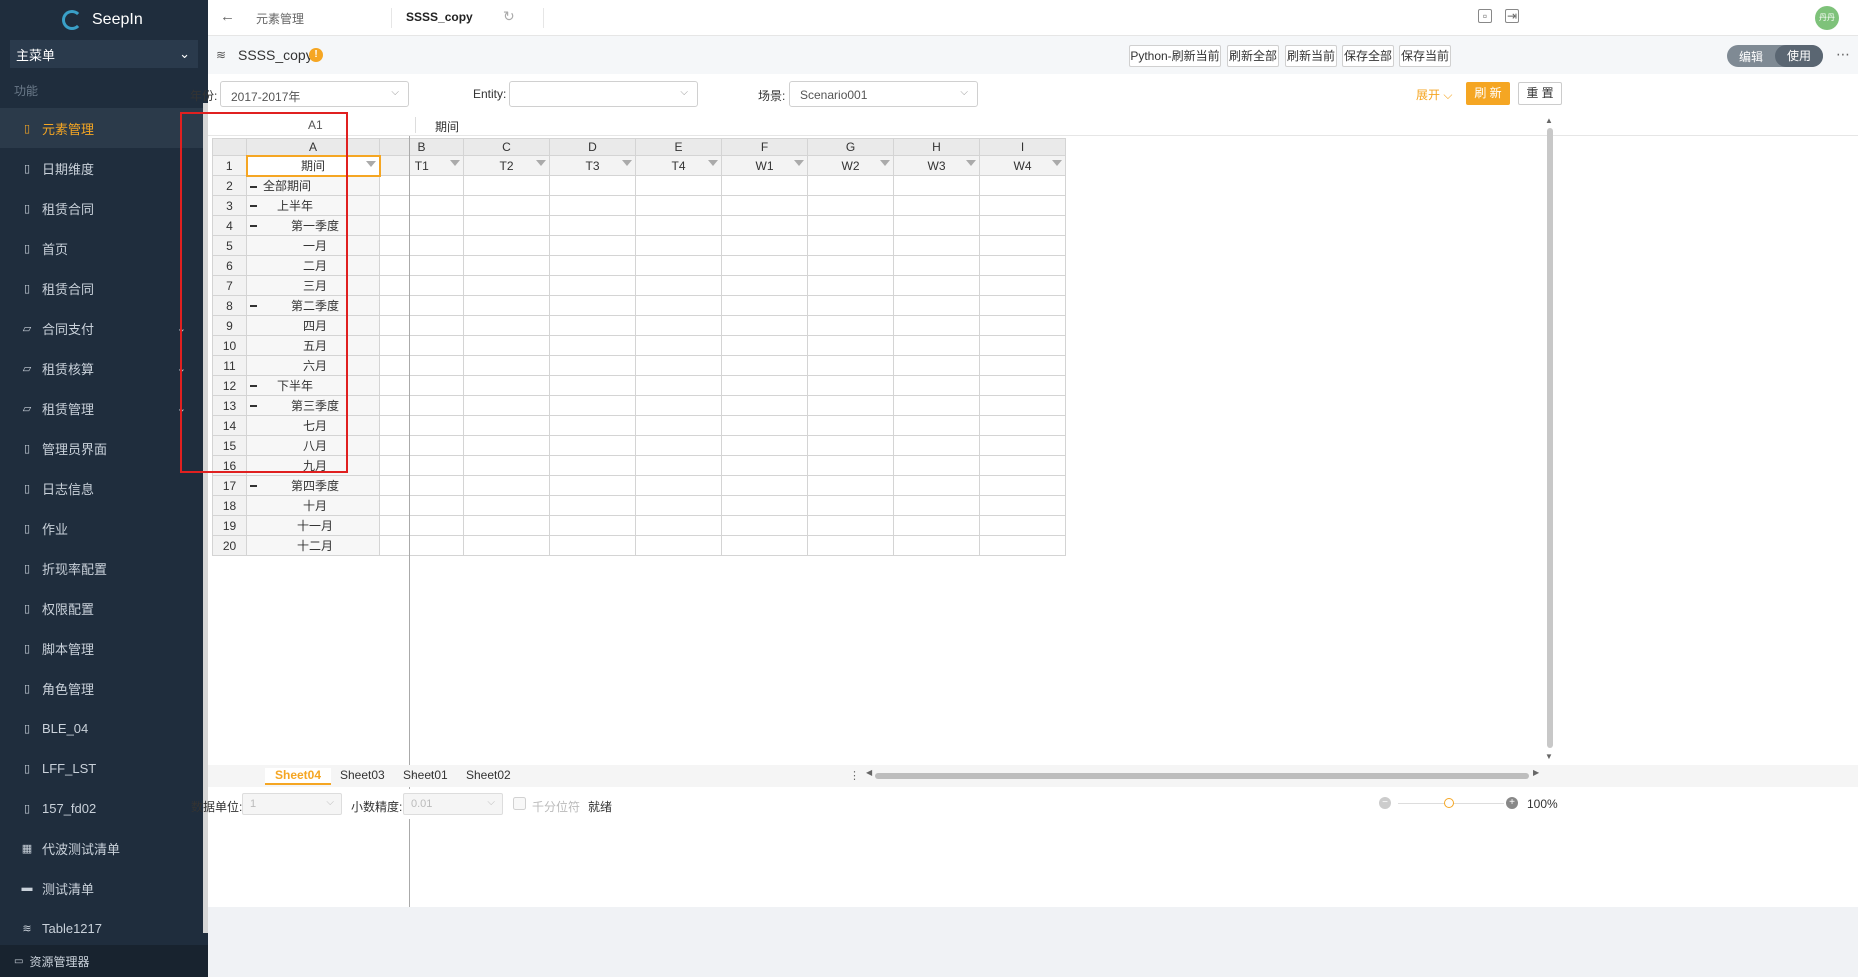 This screenshot has width=1858, height=977. Describe the element at coordinates (883, 94) in the screenshot. I see `scene-select: Scenario001 ⌵` at that location.